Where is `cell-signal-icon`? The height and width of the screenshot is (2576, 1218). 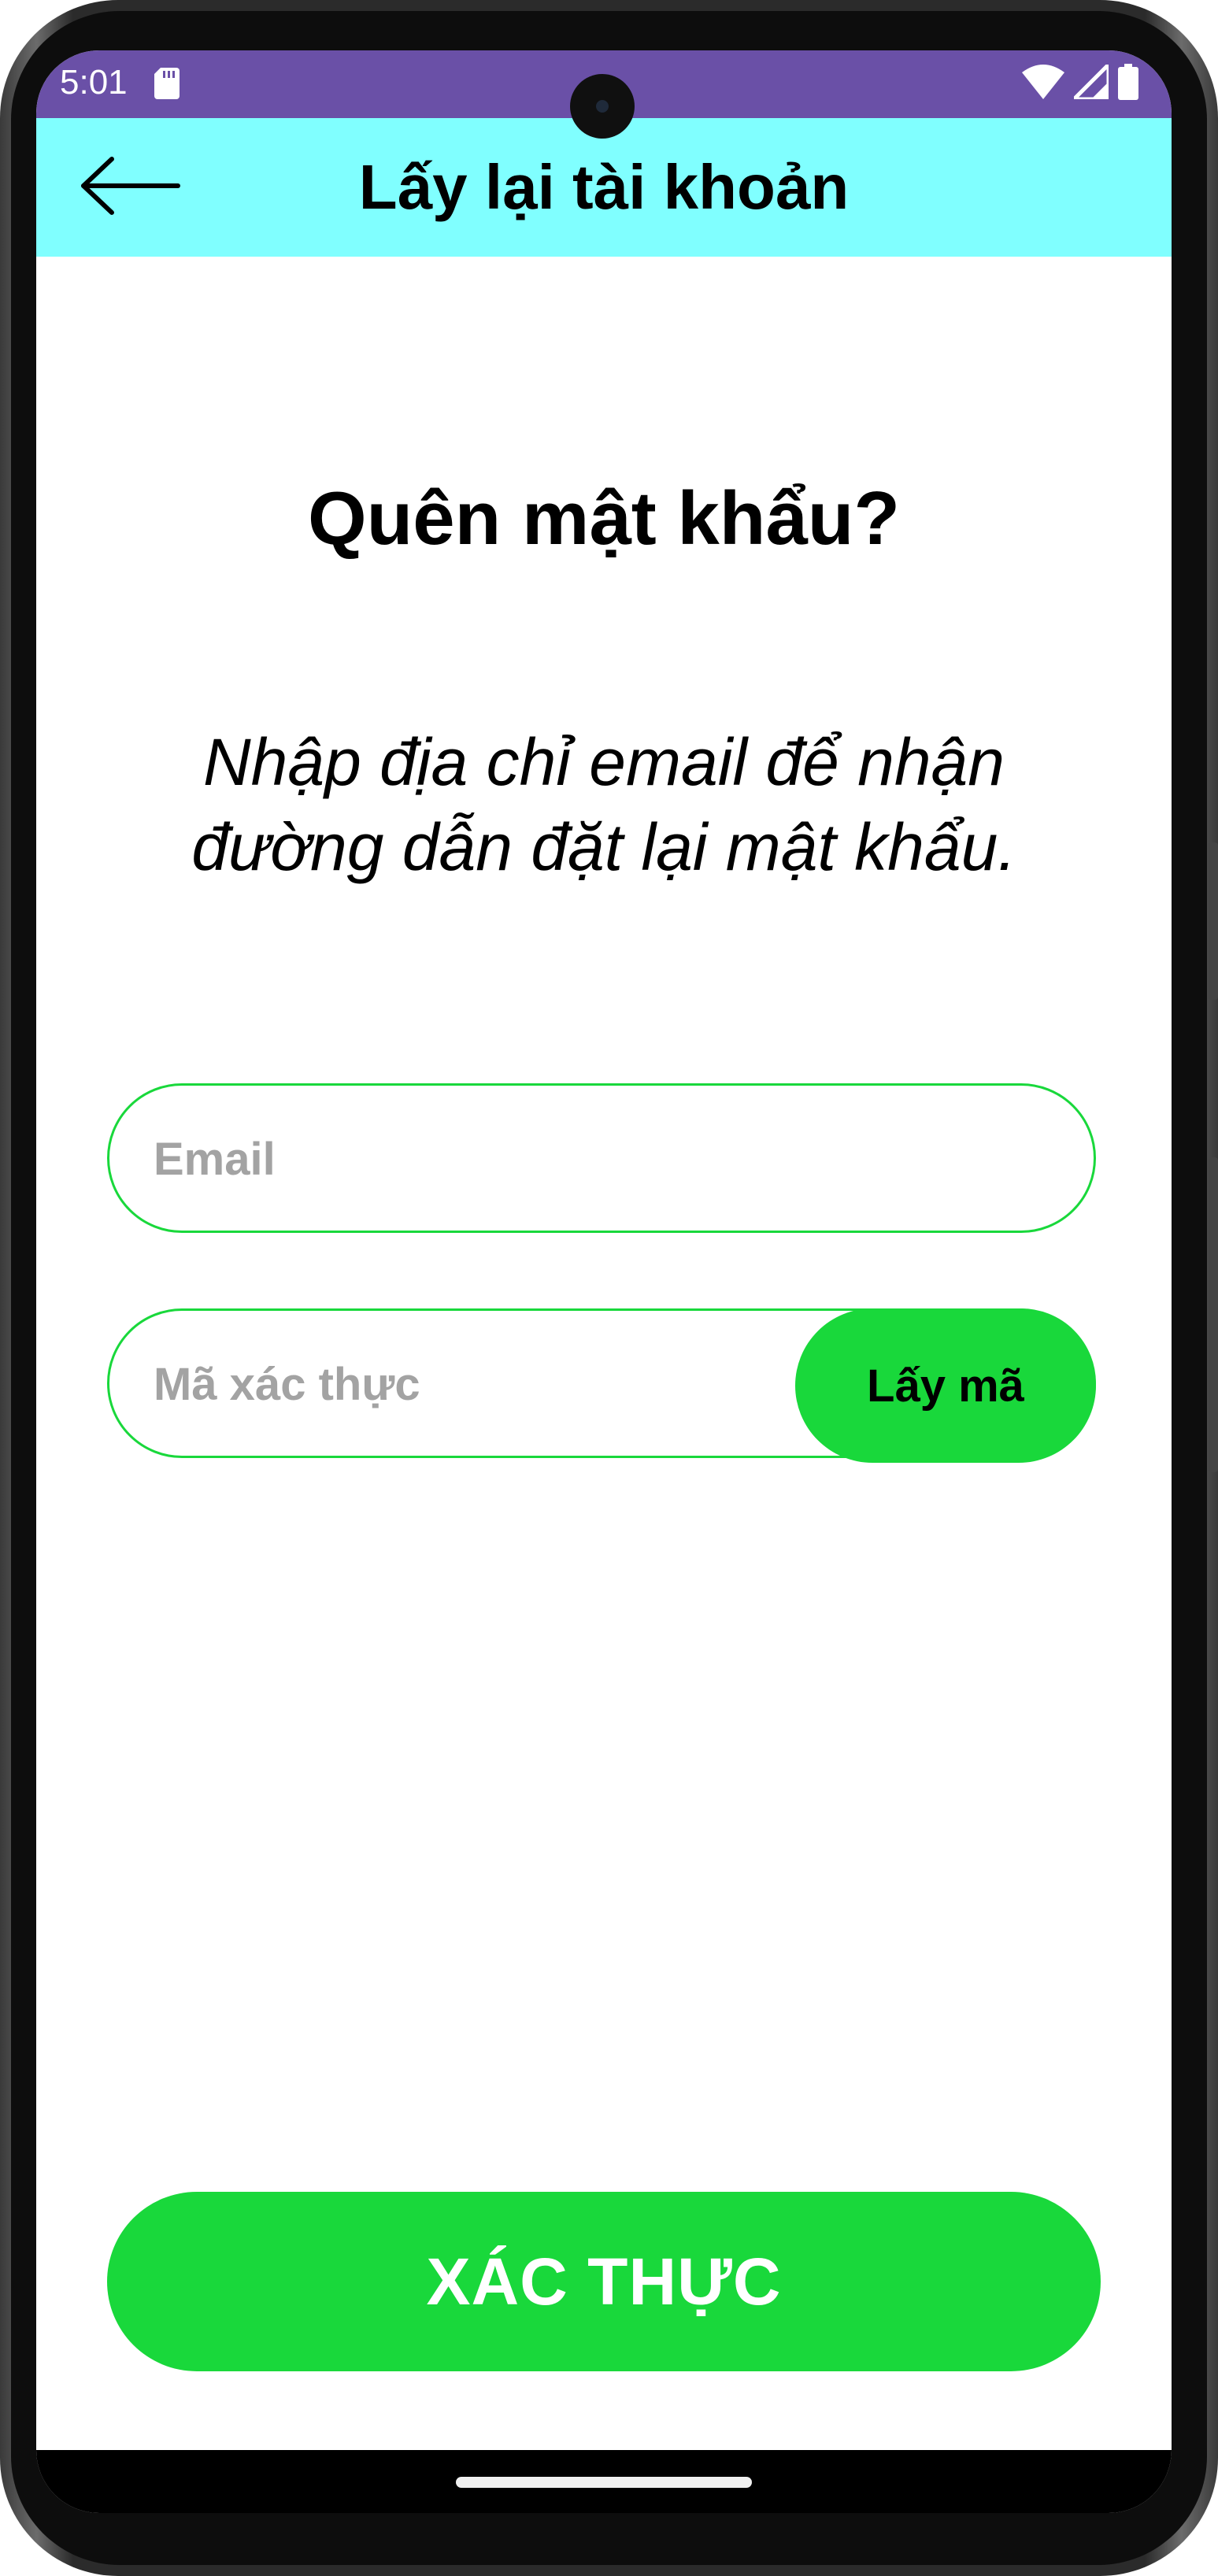
cell-signal-icon is located at coordinates (1091, 82).